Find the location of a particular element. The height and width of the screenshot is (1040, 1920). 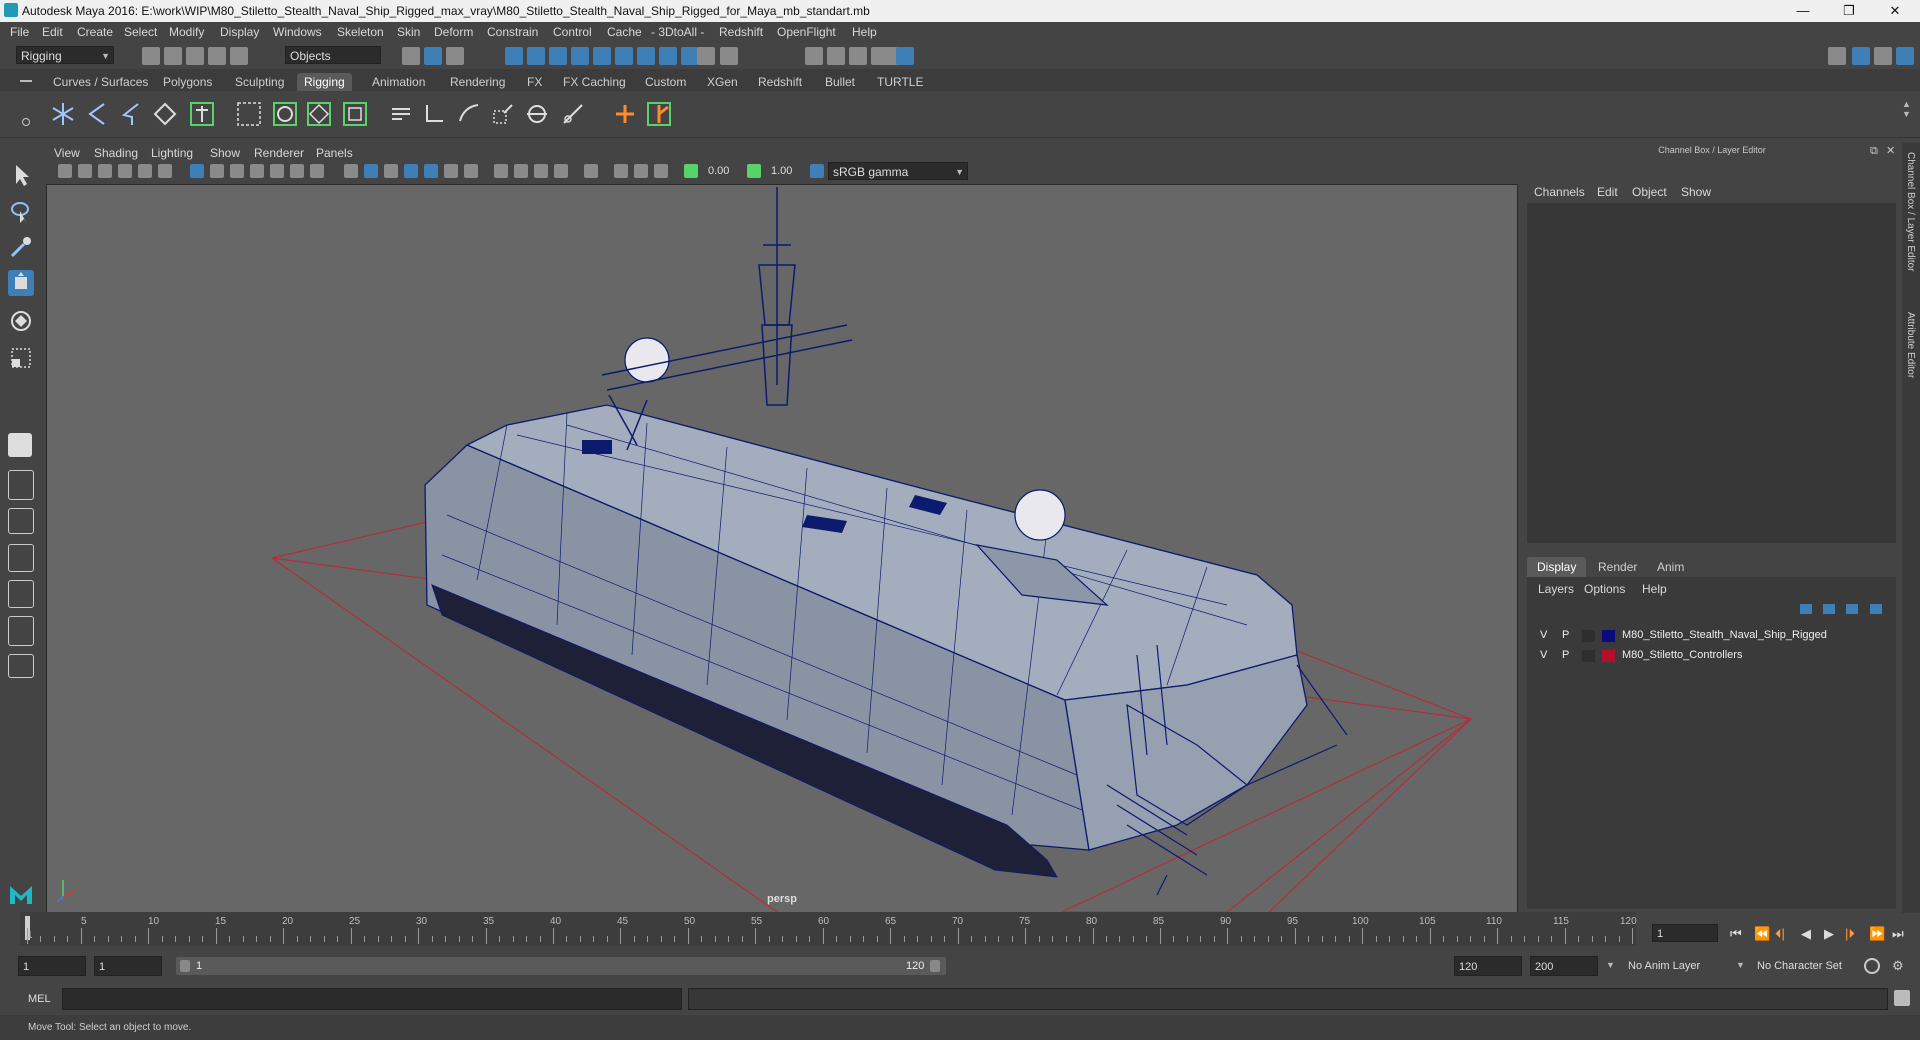

locator-icon is located at coordinates (202, 114).